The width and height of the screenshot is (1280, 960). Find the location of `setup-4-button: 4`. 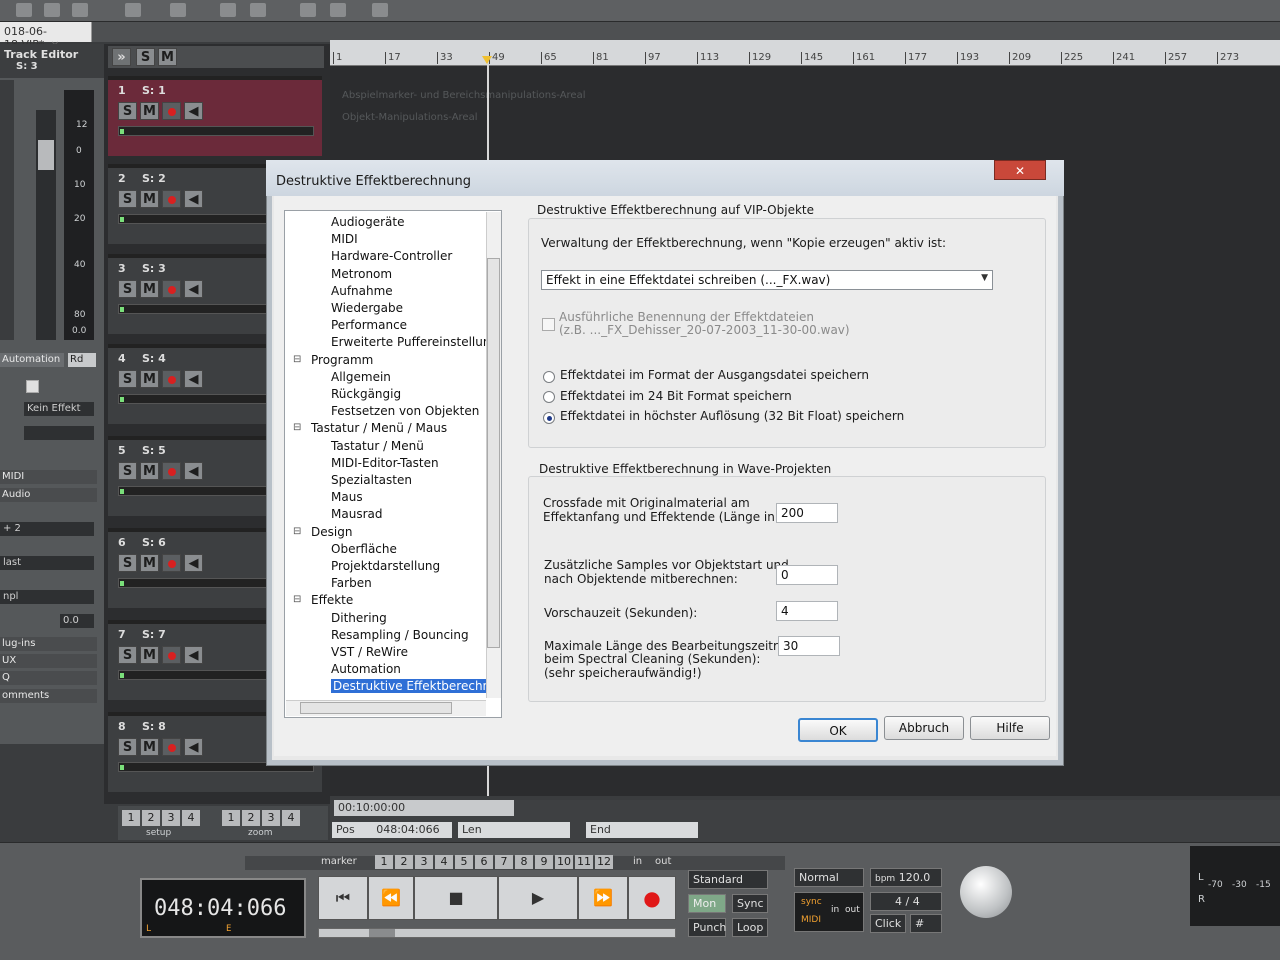

setup-4-button: 4 is located at coordinates (191, 818).